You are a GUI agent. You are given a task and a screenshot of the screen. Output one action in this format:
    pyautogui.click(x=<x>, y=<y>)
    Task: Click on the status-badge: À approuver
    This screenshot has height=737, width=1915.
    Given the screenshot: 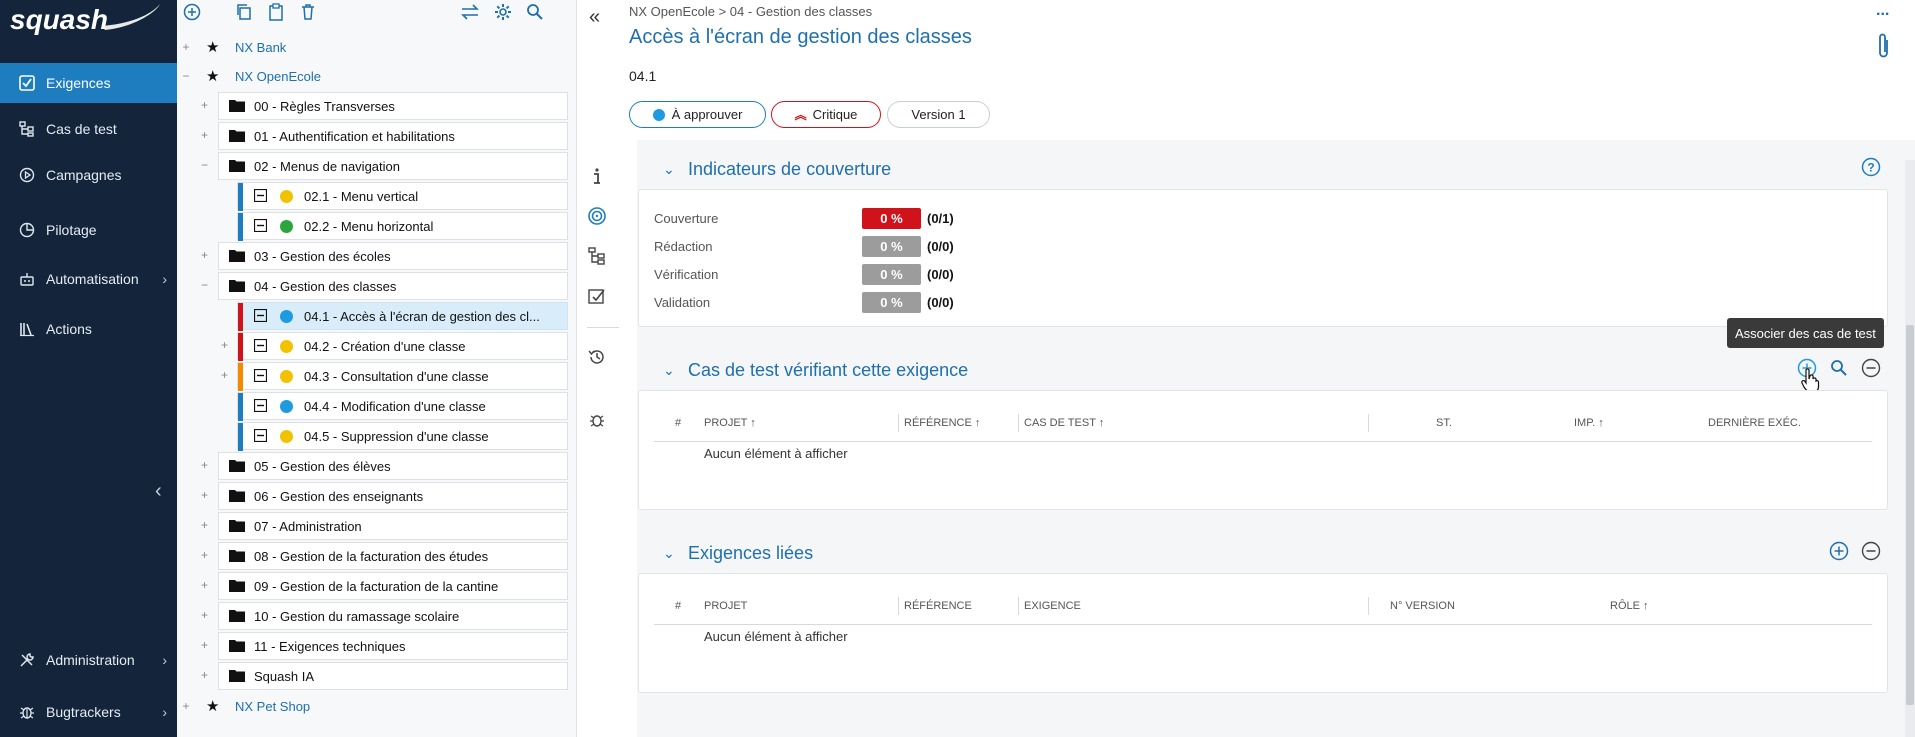 What is the action you would take?
    pyautogui.click(x=697, y=114)
    